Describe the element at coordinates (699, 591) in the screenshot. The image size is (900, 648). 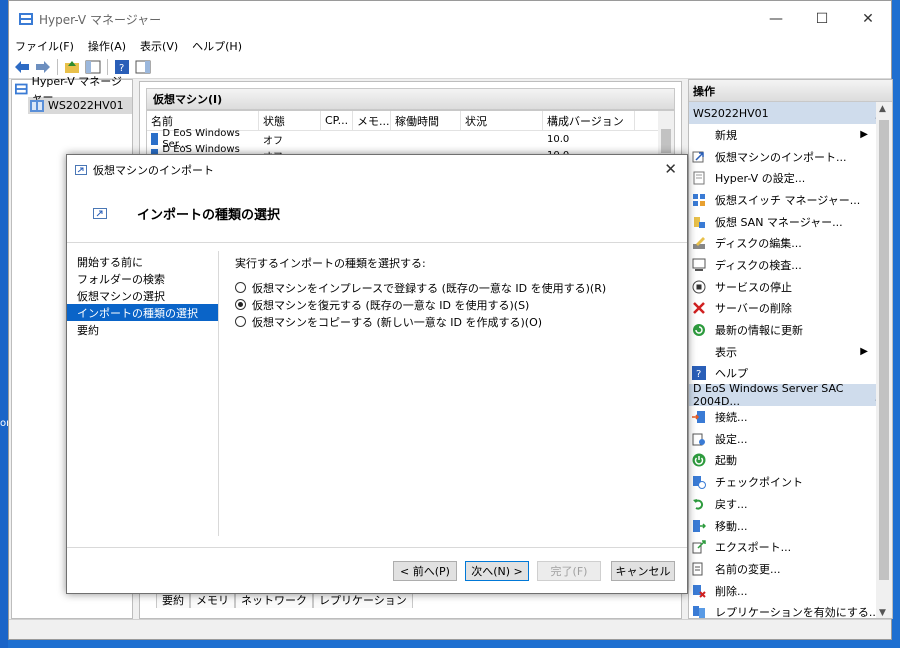
I see `delete-icon` at that location.